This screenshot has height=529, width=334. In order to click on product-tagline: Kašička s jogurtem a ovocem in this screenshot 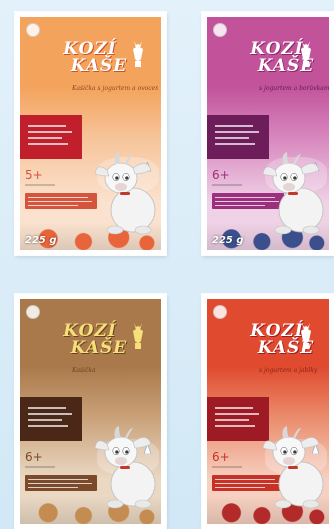, I will do `click(115, 88)`.